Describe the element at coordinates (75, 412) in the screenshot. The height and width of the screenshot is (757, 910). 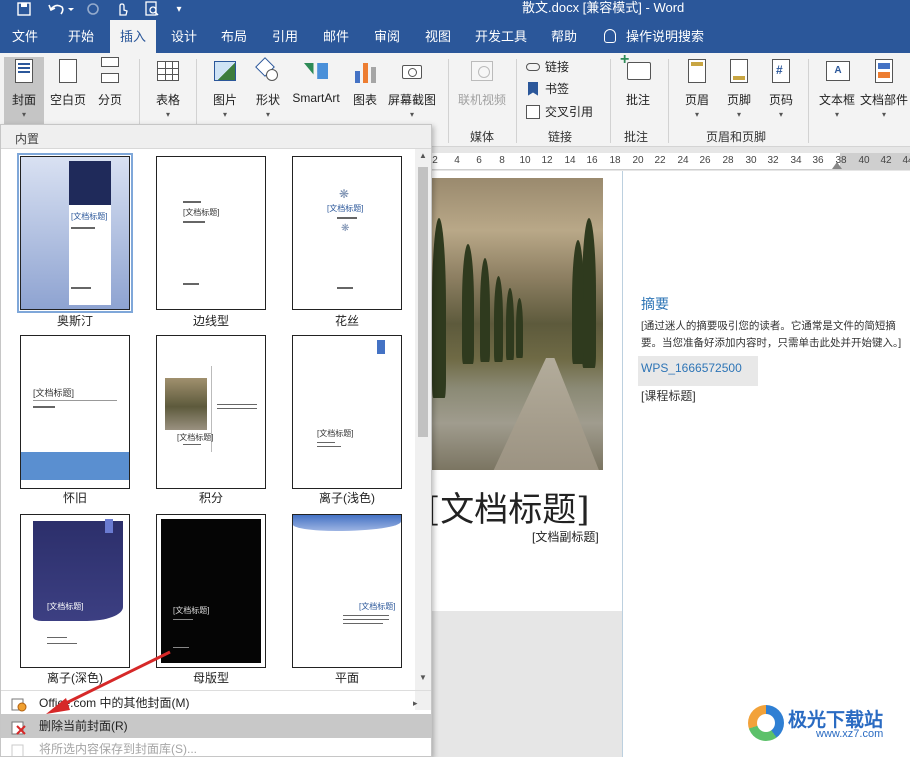
I see `cover-thumb-retrospect: [文档标题]` at that location.